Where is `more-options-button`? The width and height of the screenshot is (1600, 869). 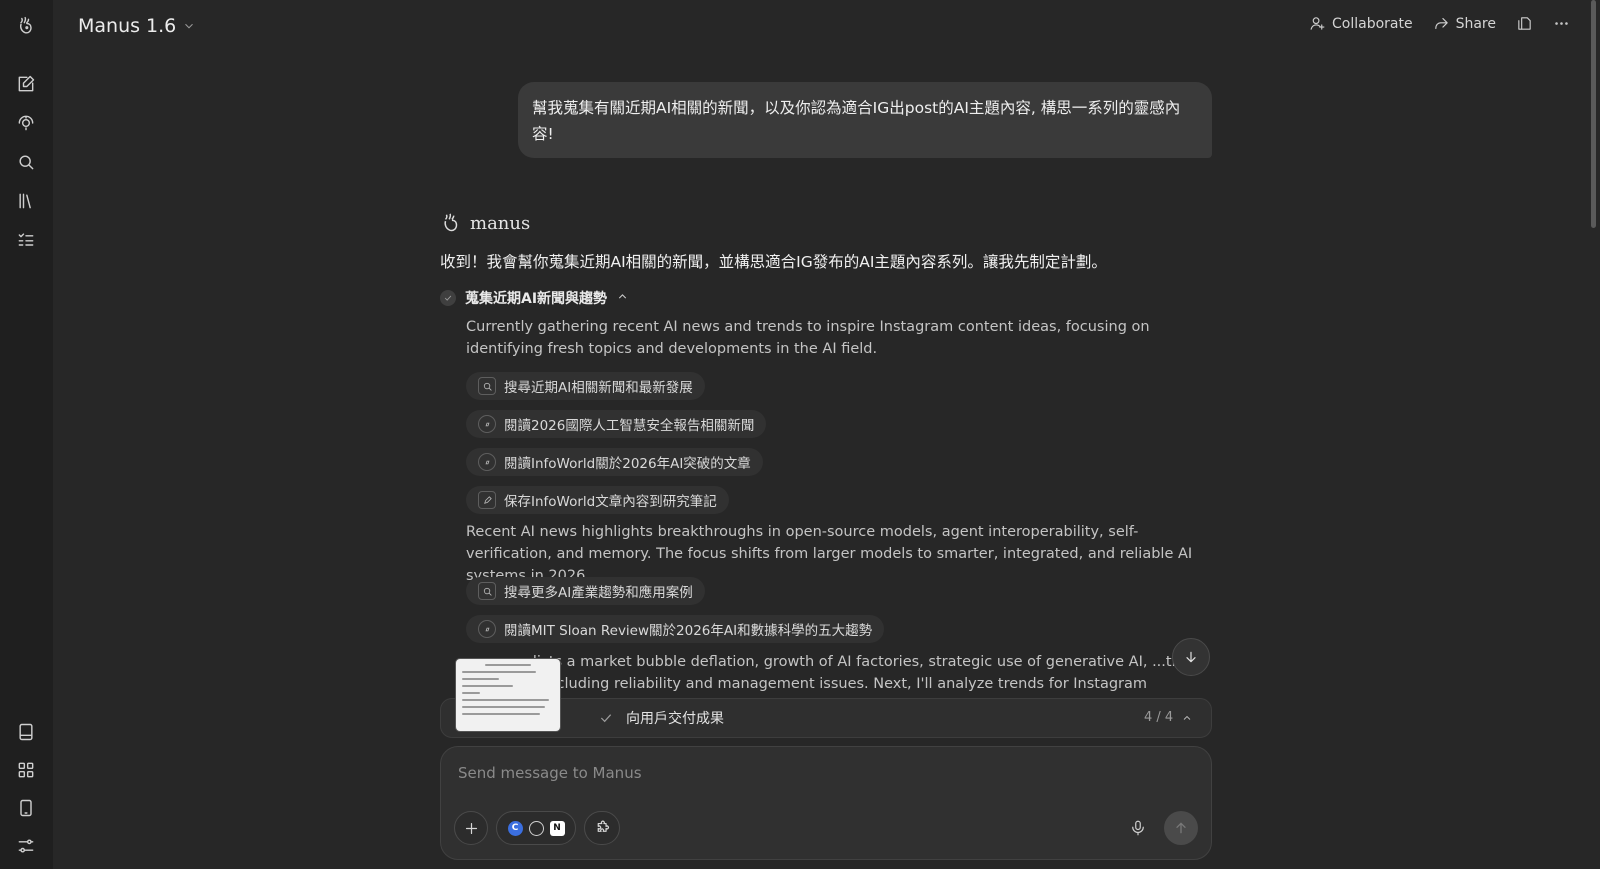 more-options-button is located at coordinates (1561, 23).